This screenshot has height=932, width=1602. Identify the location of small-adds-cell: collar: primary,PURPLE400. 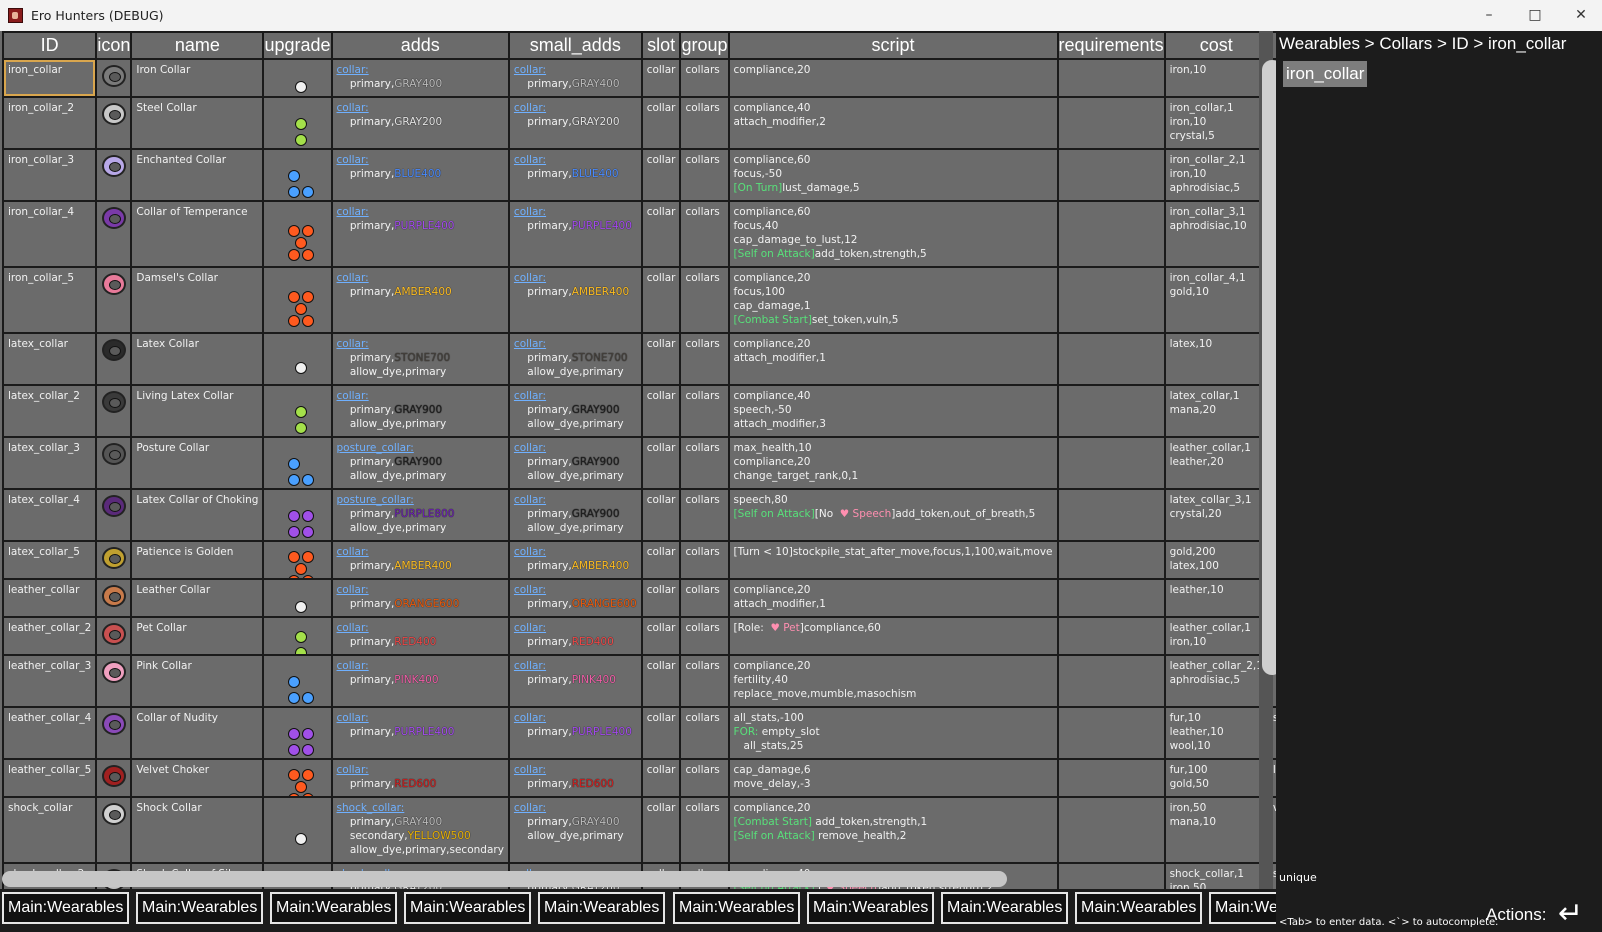
(575, 234).